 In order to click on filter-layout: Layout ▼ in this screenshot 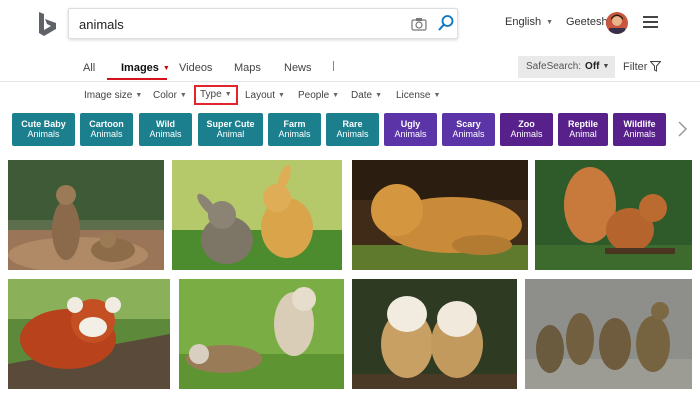, I will do `click(265, 95)`.